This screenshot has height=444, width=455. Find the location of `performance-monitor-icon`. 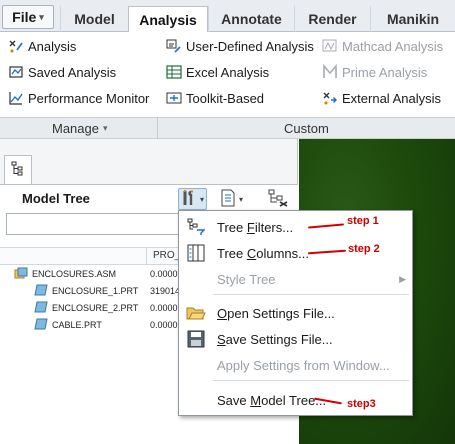

performance-monitor-icon is located at coordinates (16, 98).